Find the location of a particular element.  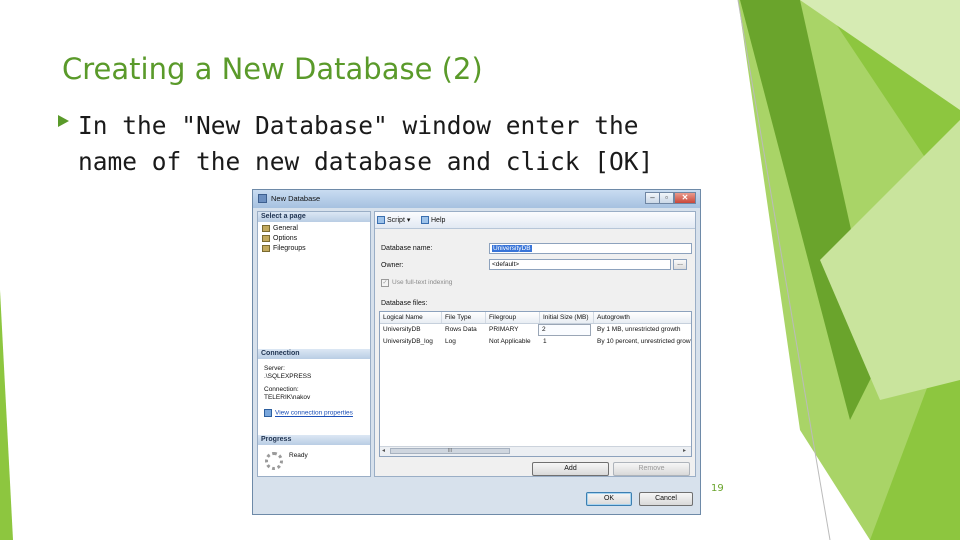

fulltext-checkbox: ✓ is located at coordinates (385, 283).